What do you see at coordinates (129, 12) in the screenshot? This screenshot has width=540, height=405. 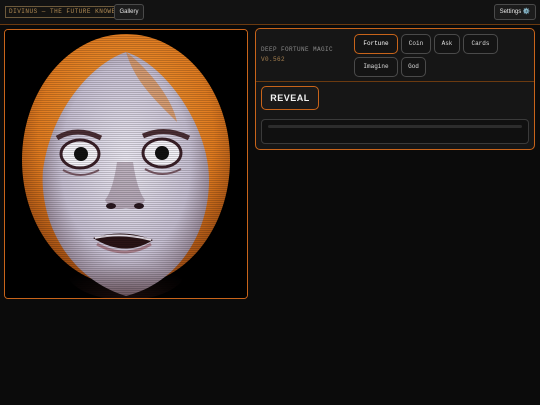 I see `gallery-button: Gallery` at bounding box center [129, 12].